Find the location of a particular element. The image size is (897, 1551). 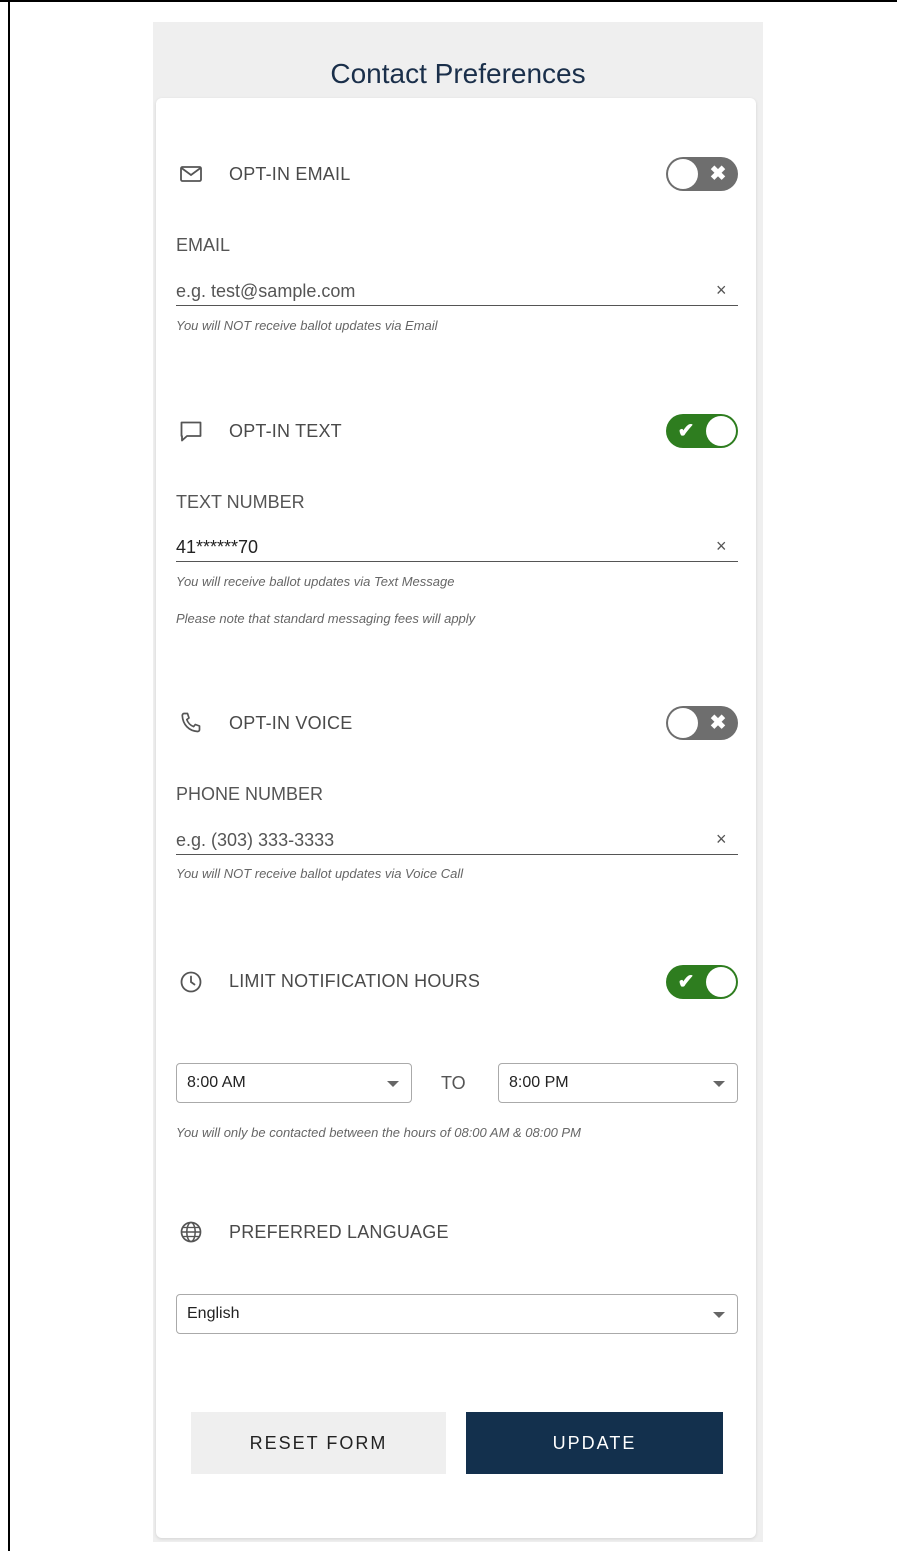

text-number-clear-icon: × is located at coordinates (721, 546).